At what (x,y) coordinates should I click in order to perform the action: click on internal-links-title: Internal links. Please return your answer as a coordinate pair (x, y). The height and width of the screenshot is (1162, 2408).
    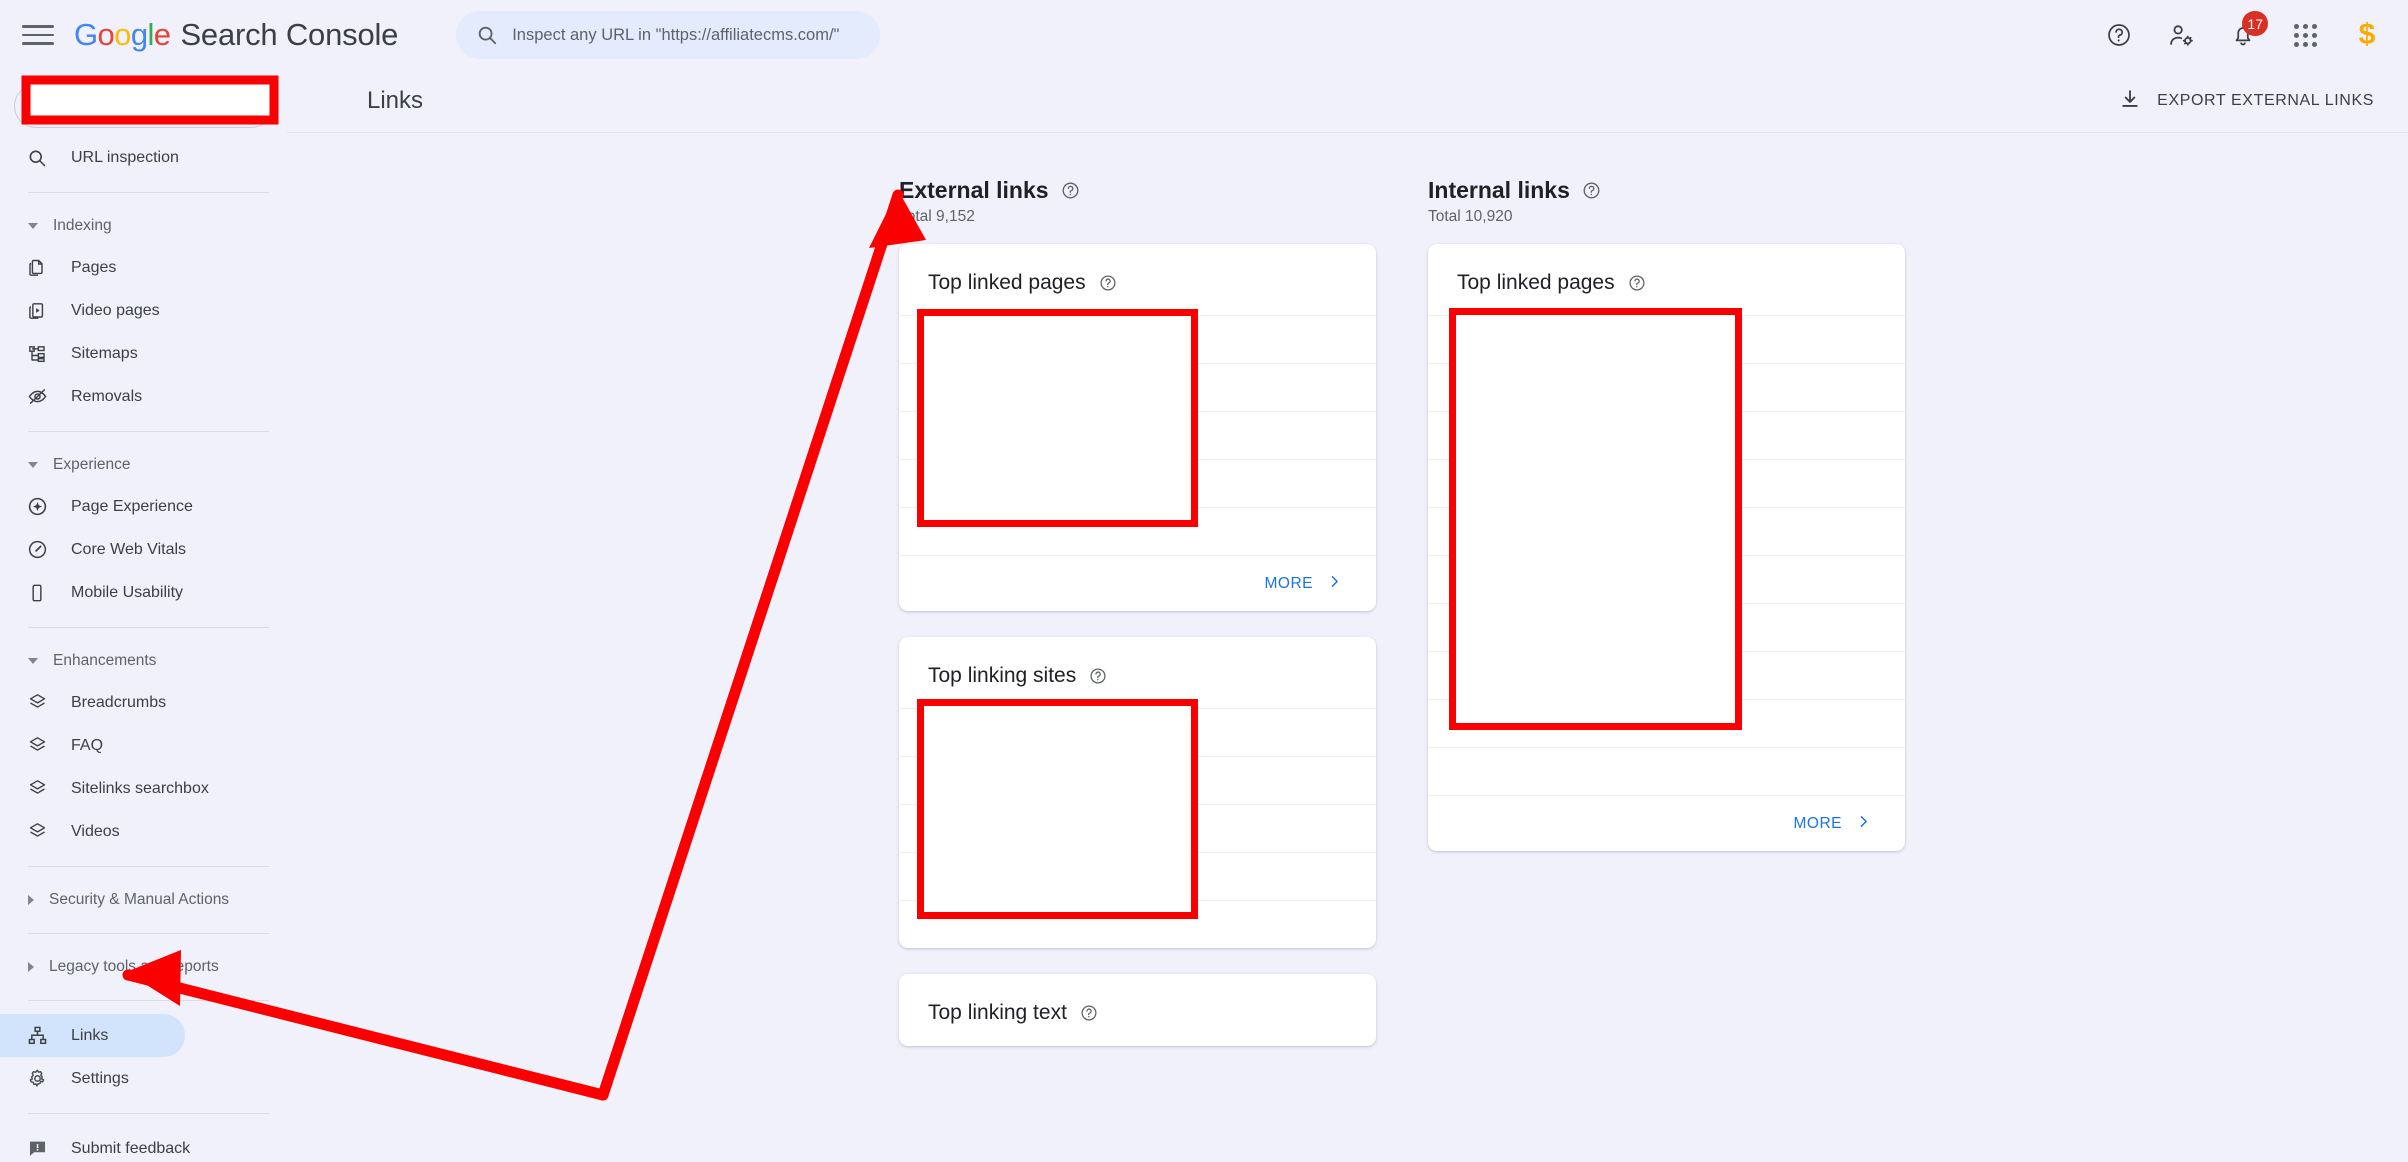
    Looking at the image, I should click on (1499, 190).